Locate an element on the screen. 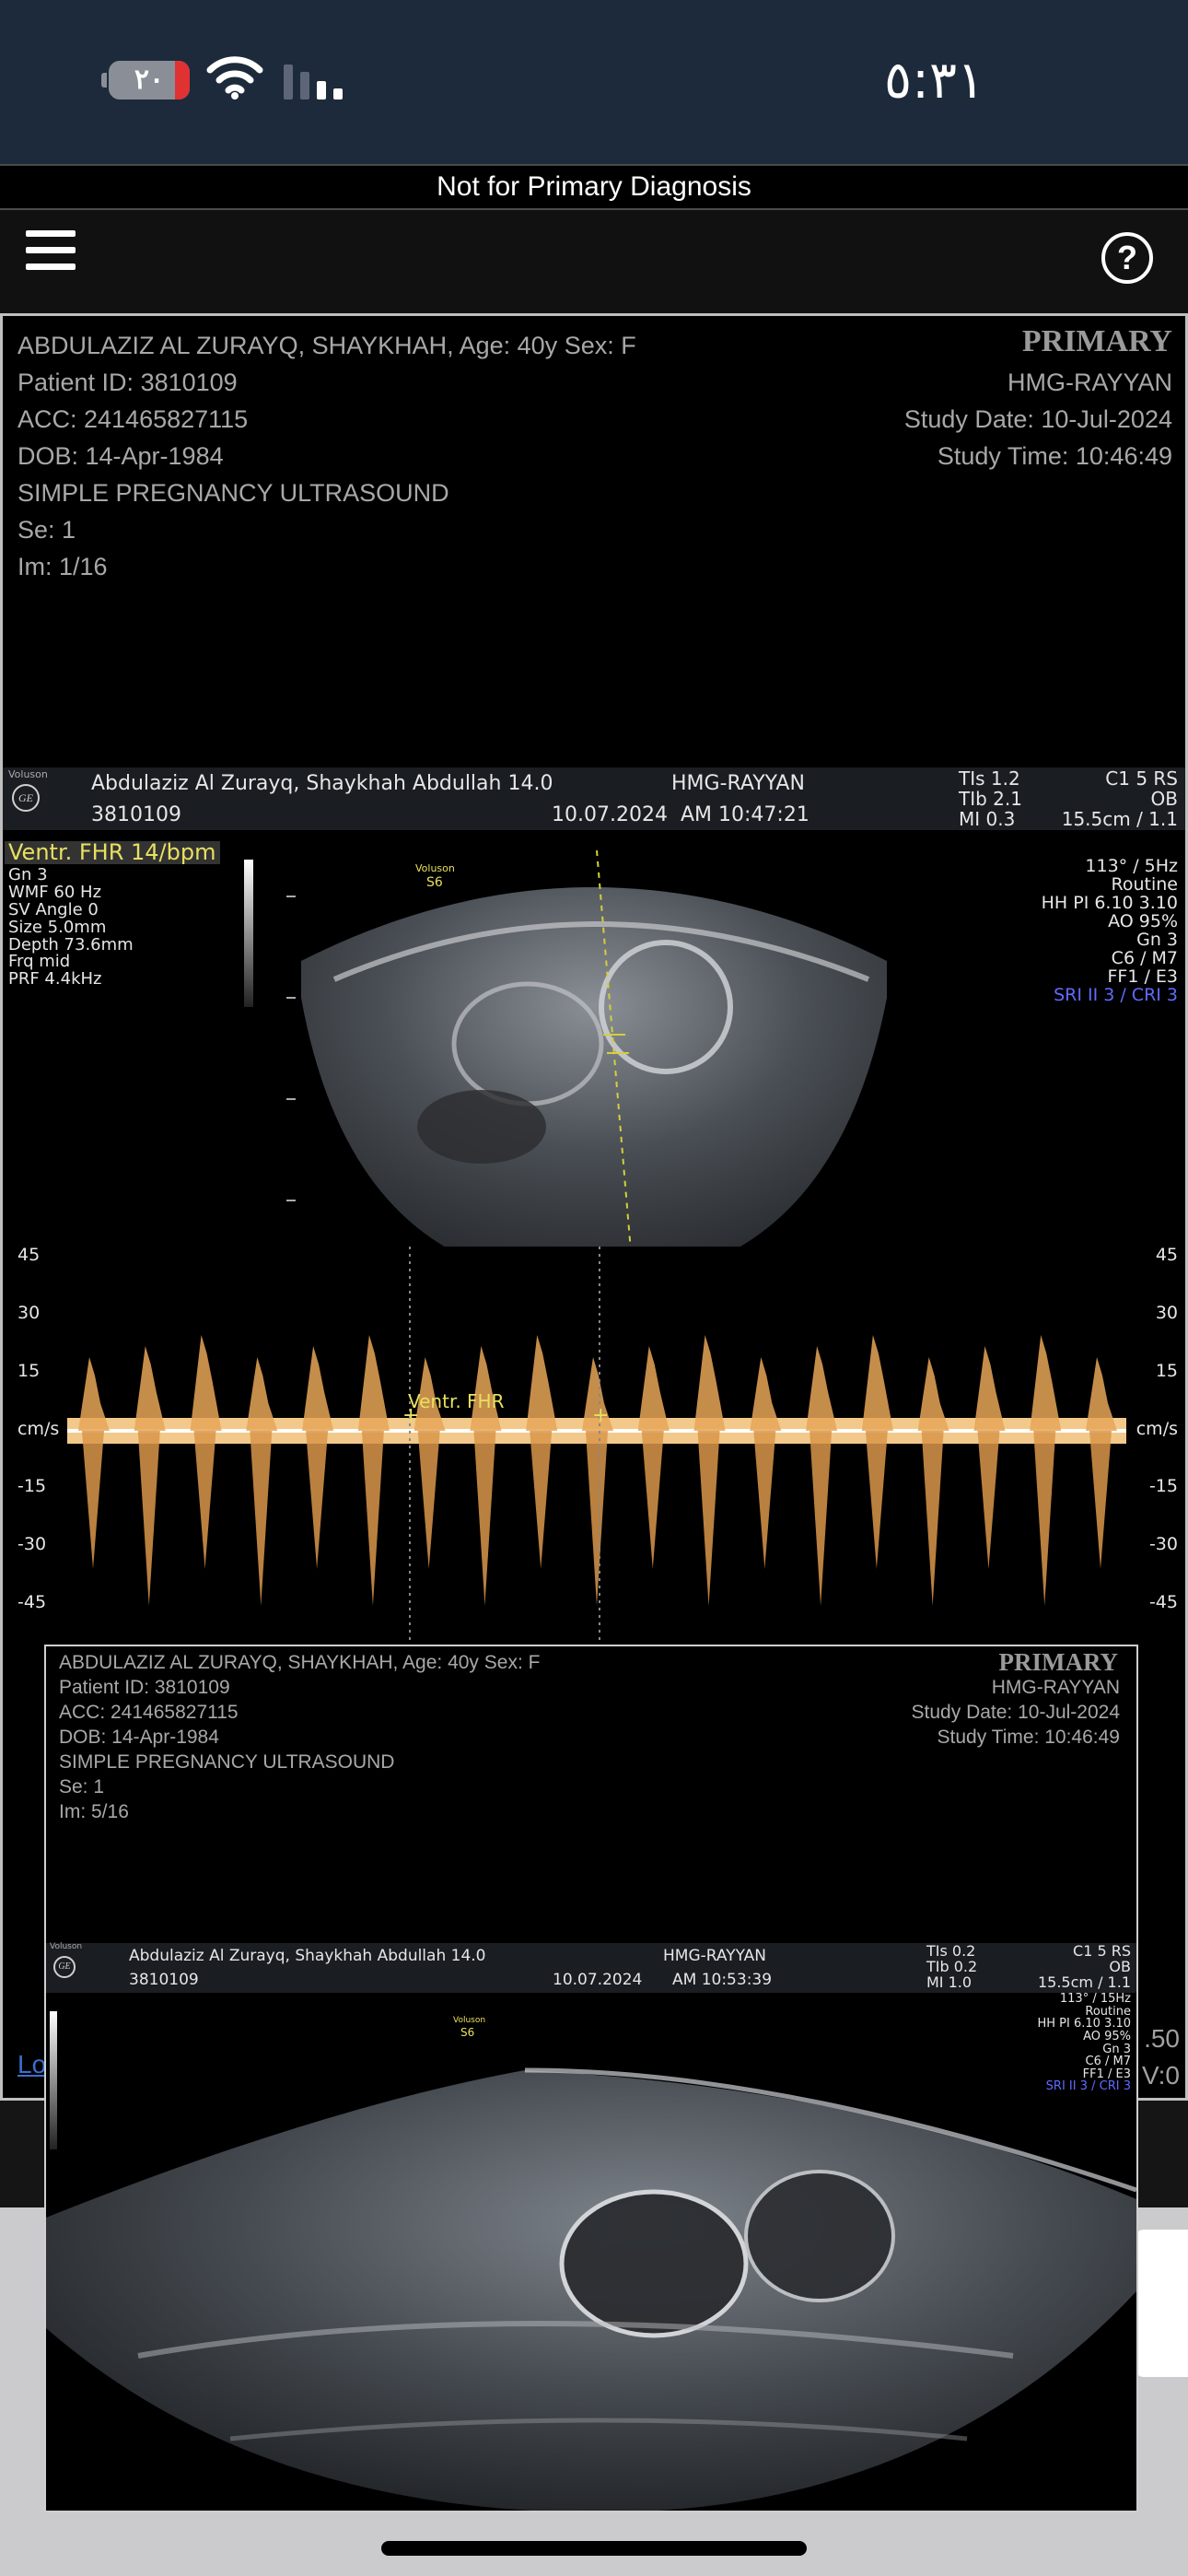 The width and height of the screenshot is (1188, 2576). load-link: Lo is located at coordinates (31, 2064).